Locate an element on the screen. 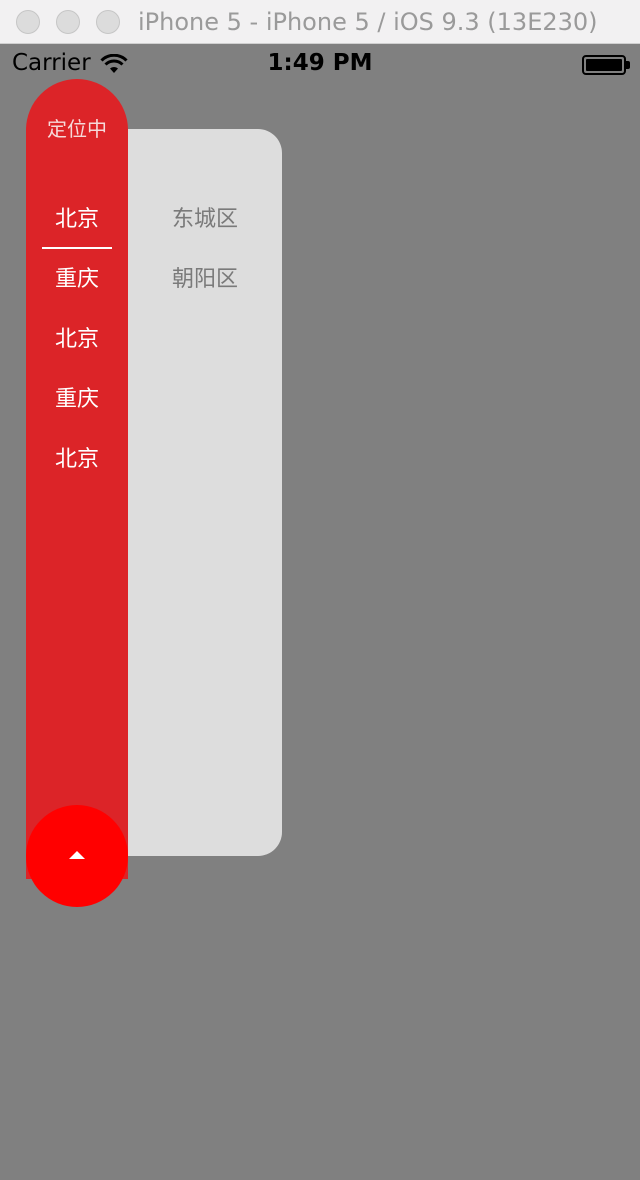  collapse-button is located at coordinates (77, 856).